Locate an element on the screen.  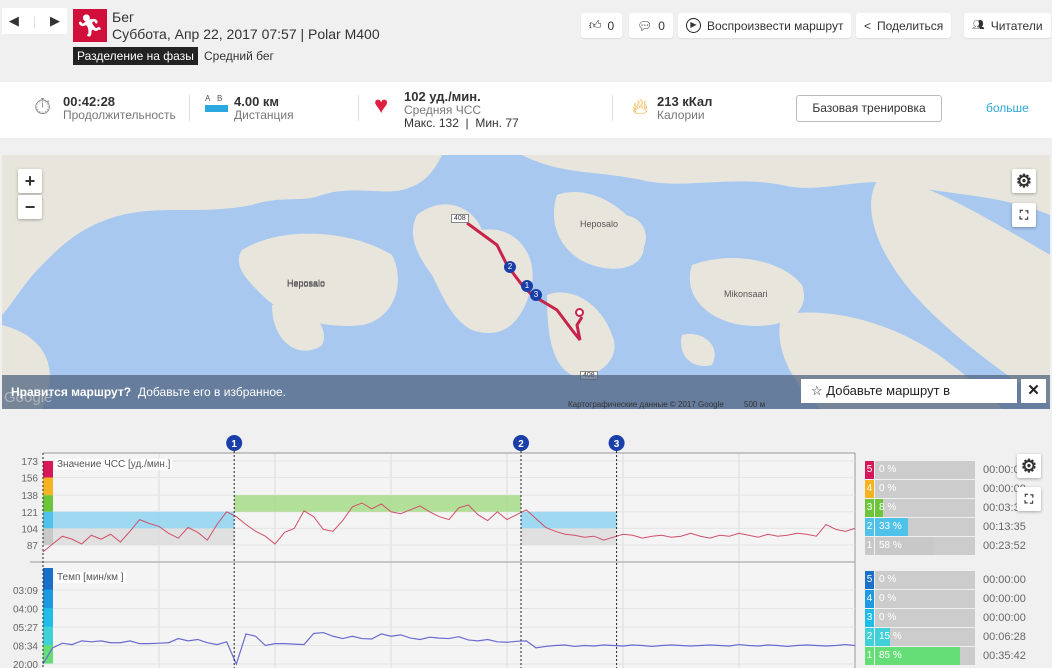
lap-marker-3: 3 is located at coordinates (536, 295).